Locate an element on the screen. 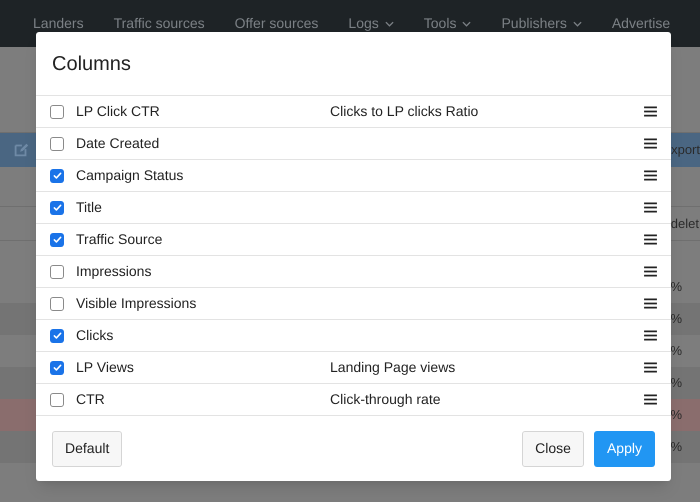  column-name: Traffic Source is located at coordinates (119, 239).